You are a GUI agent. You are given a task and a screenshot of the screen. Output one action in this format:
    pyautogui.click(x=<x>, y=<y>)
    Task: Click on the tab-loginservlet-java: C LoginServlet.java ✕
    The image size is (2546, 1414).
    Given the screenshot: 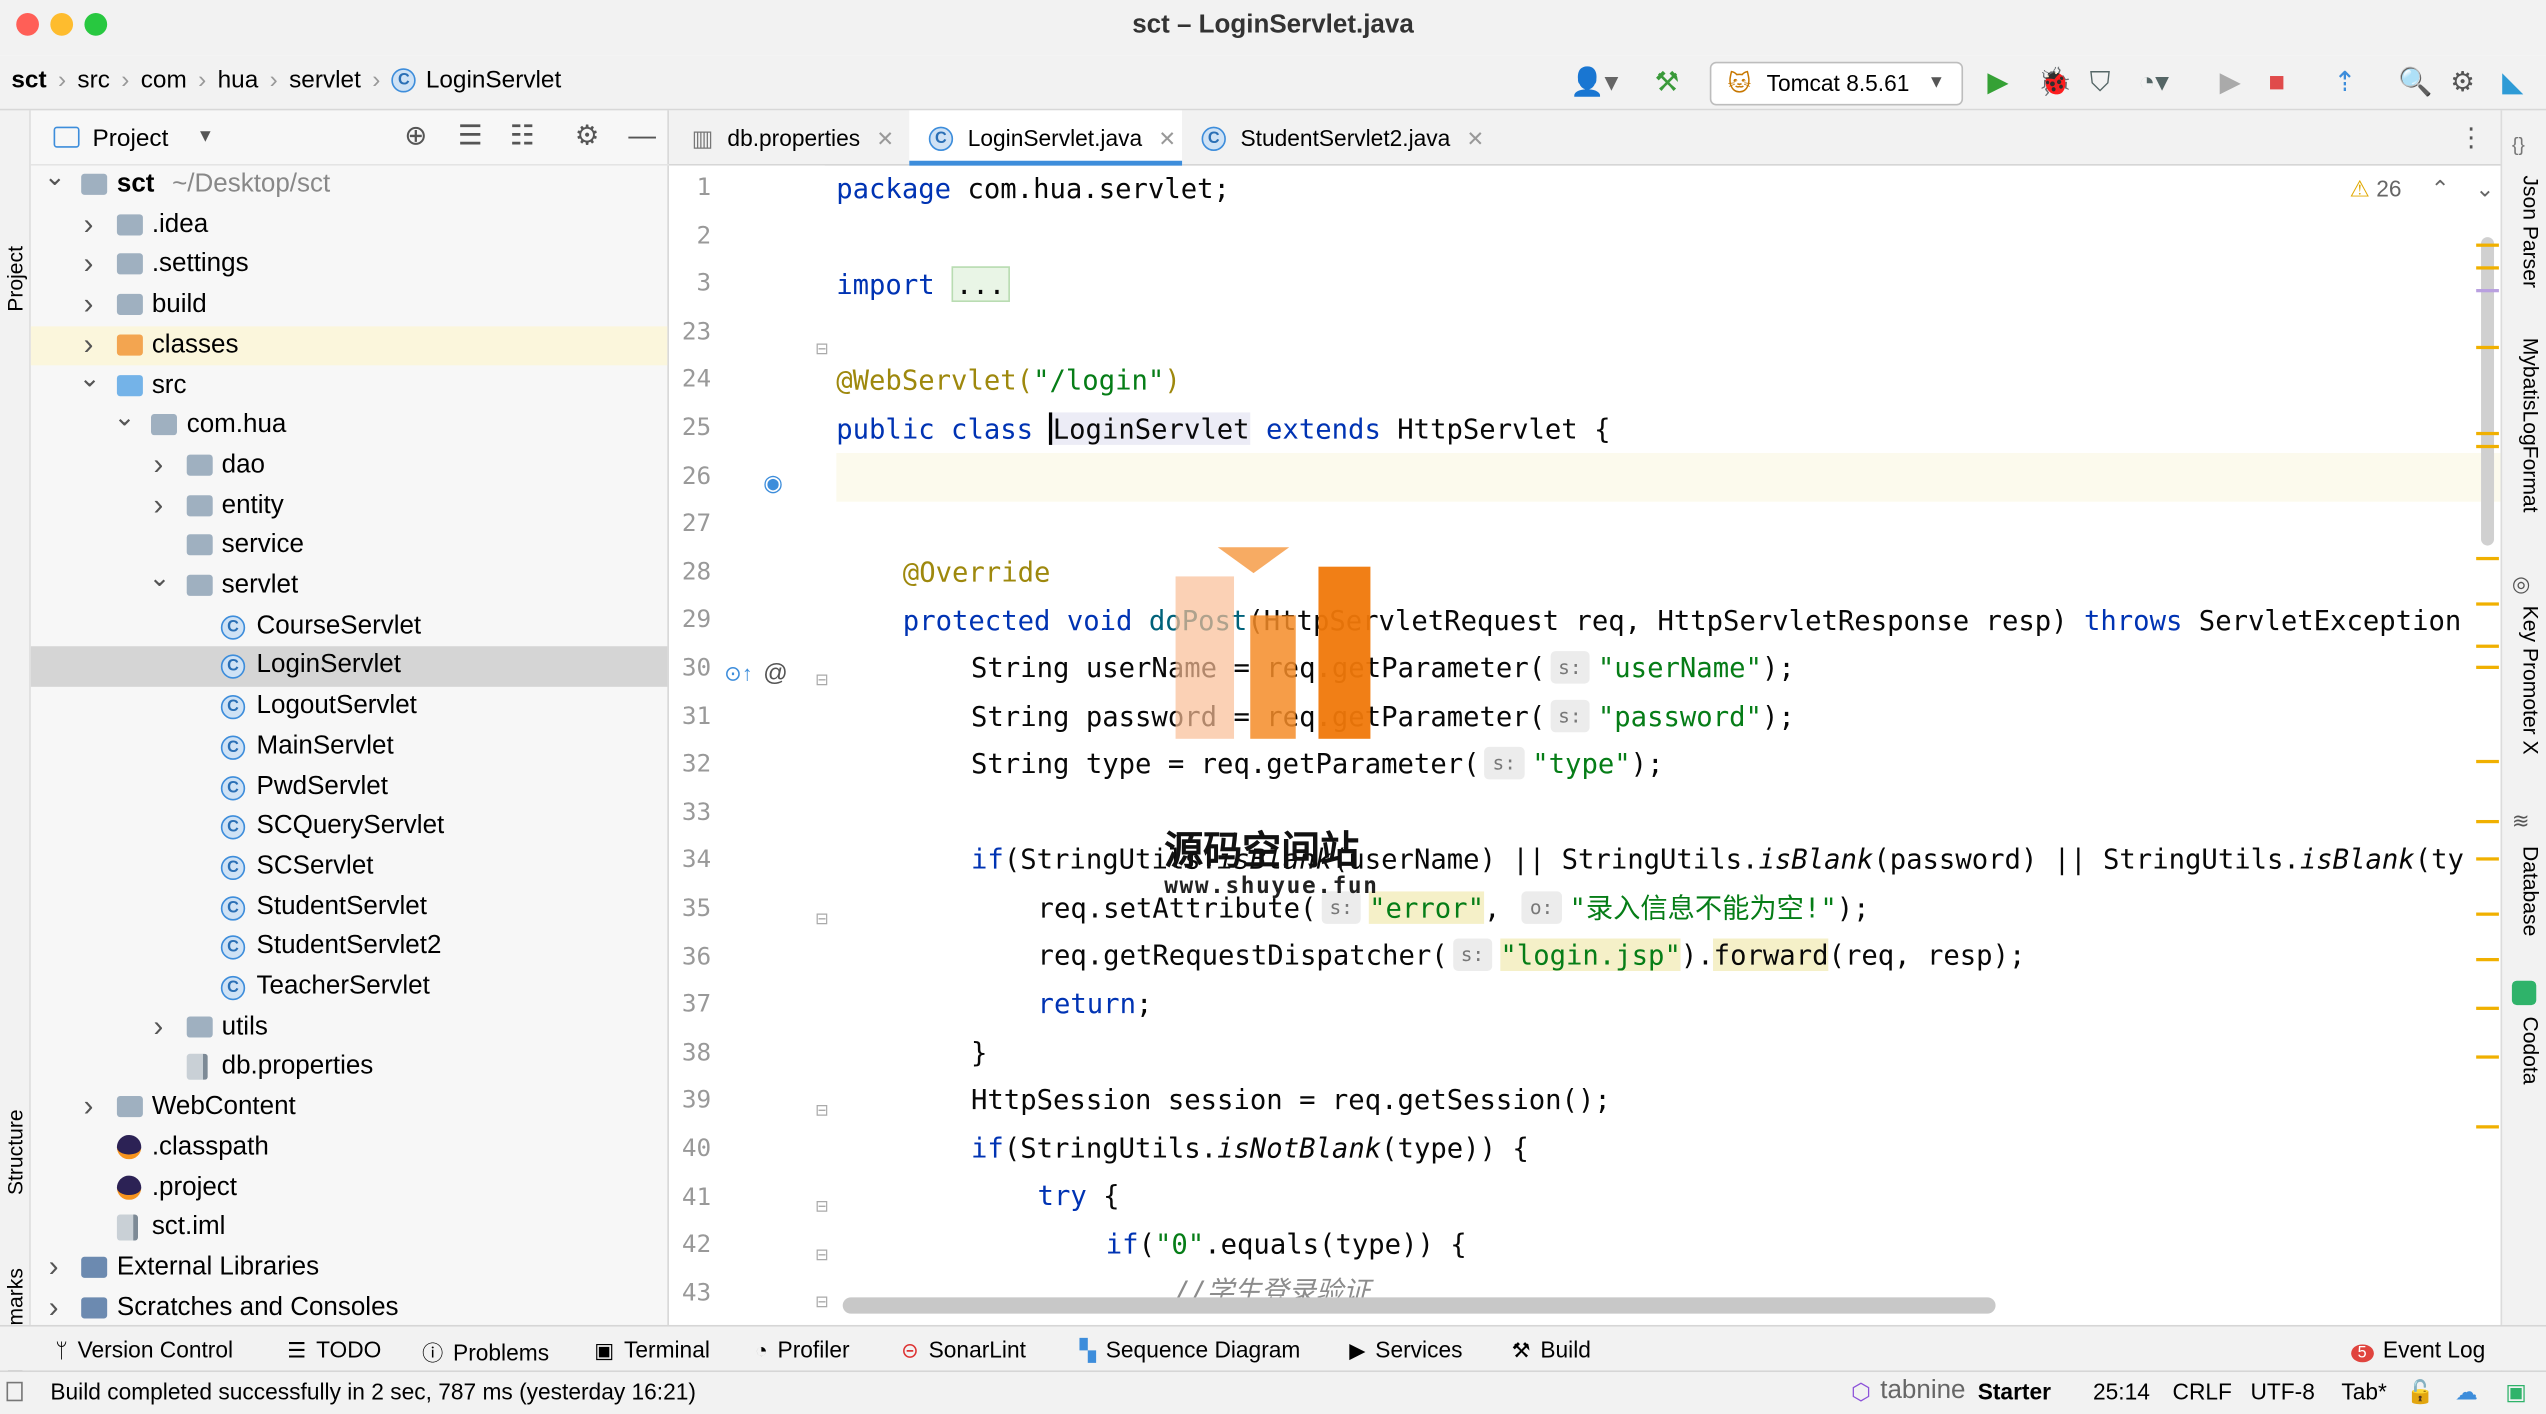 What is the action you would take?
    pyautogui.click(x=1046, y=138)
    